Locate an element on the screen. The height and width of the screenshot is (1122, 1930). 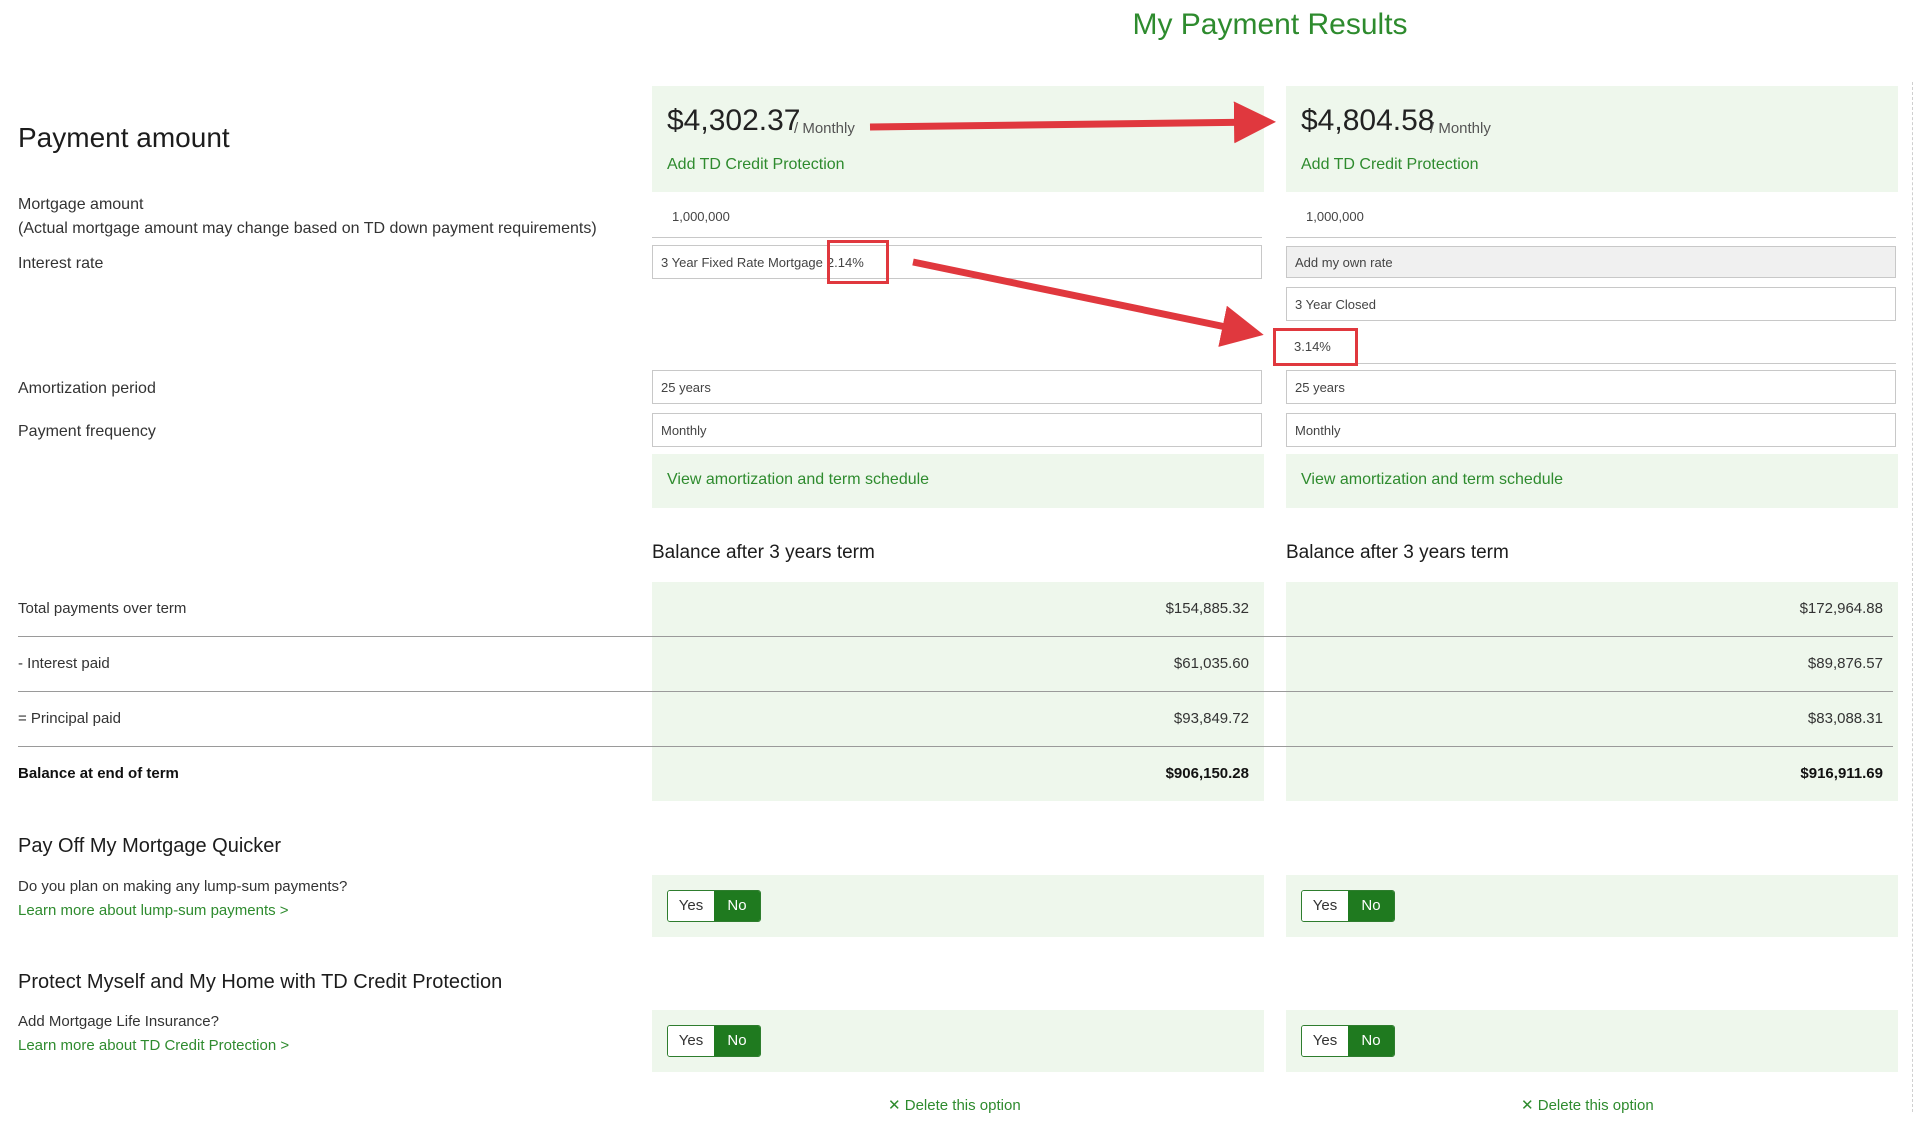
scrollbar is located at coordinates (1916, 597).